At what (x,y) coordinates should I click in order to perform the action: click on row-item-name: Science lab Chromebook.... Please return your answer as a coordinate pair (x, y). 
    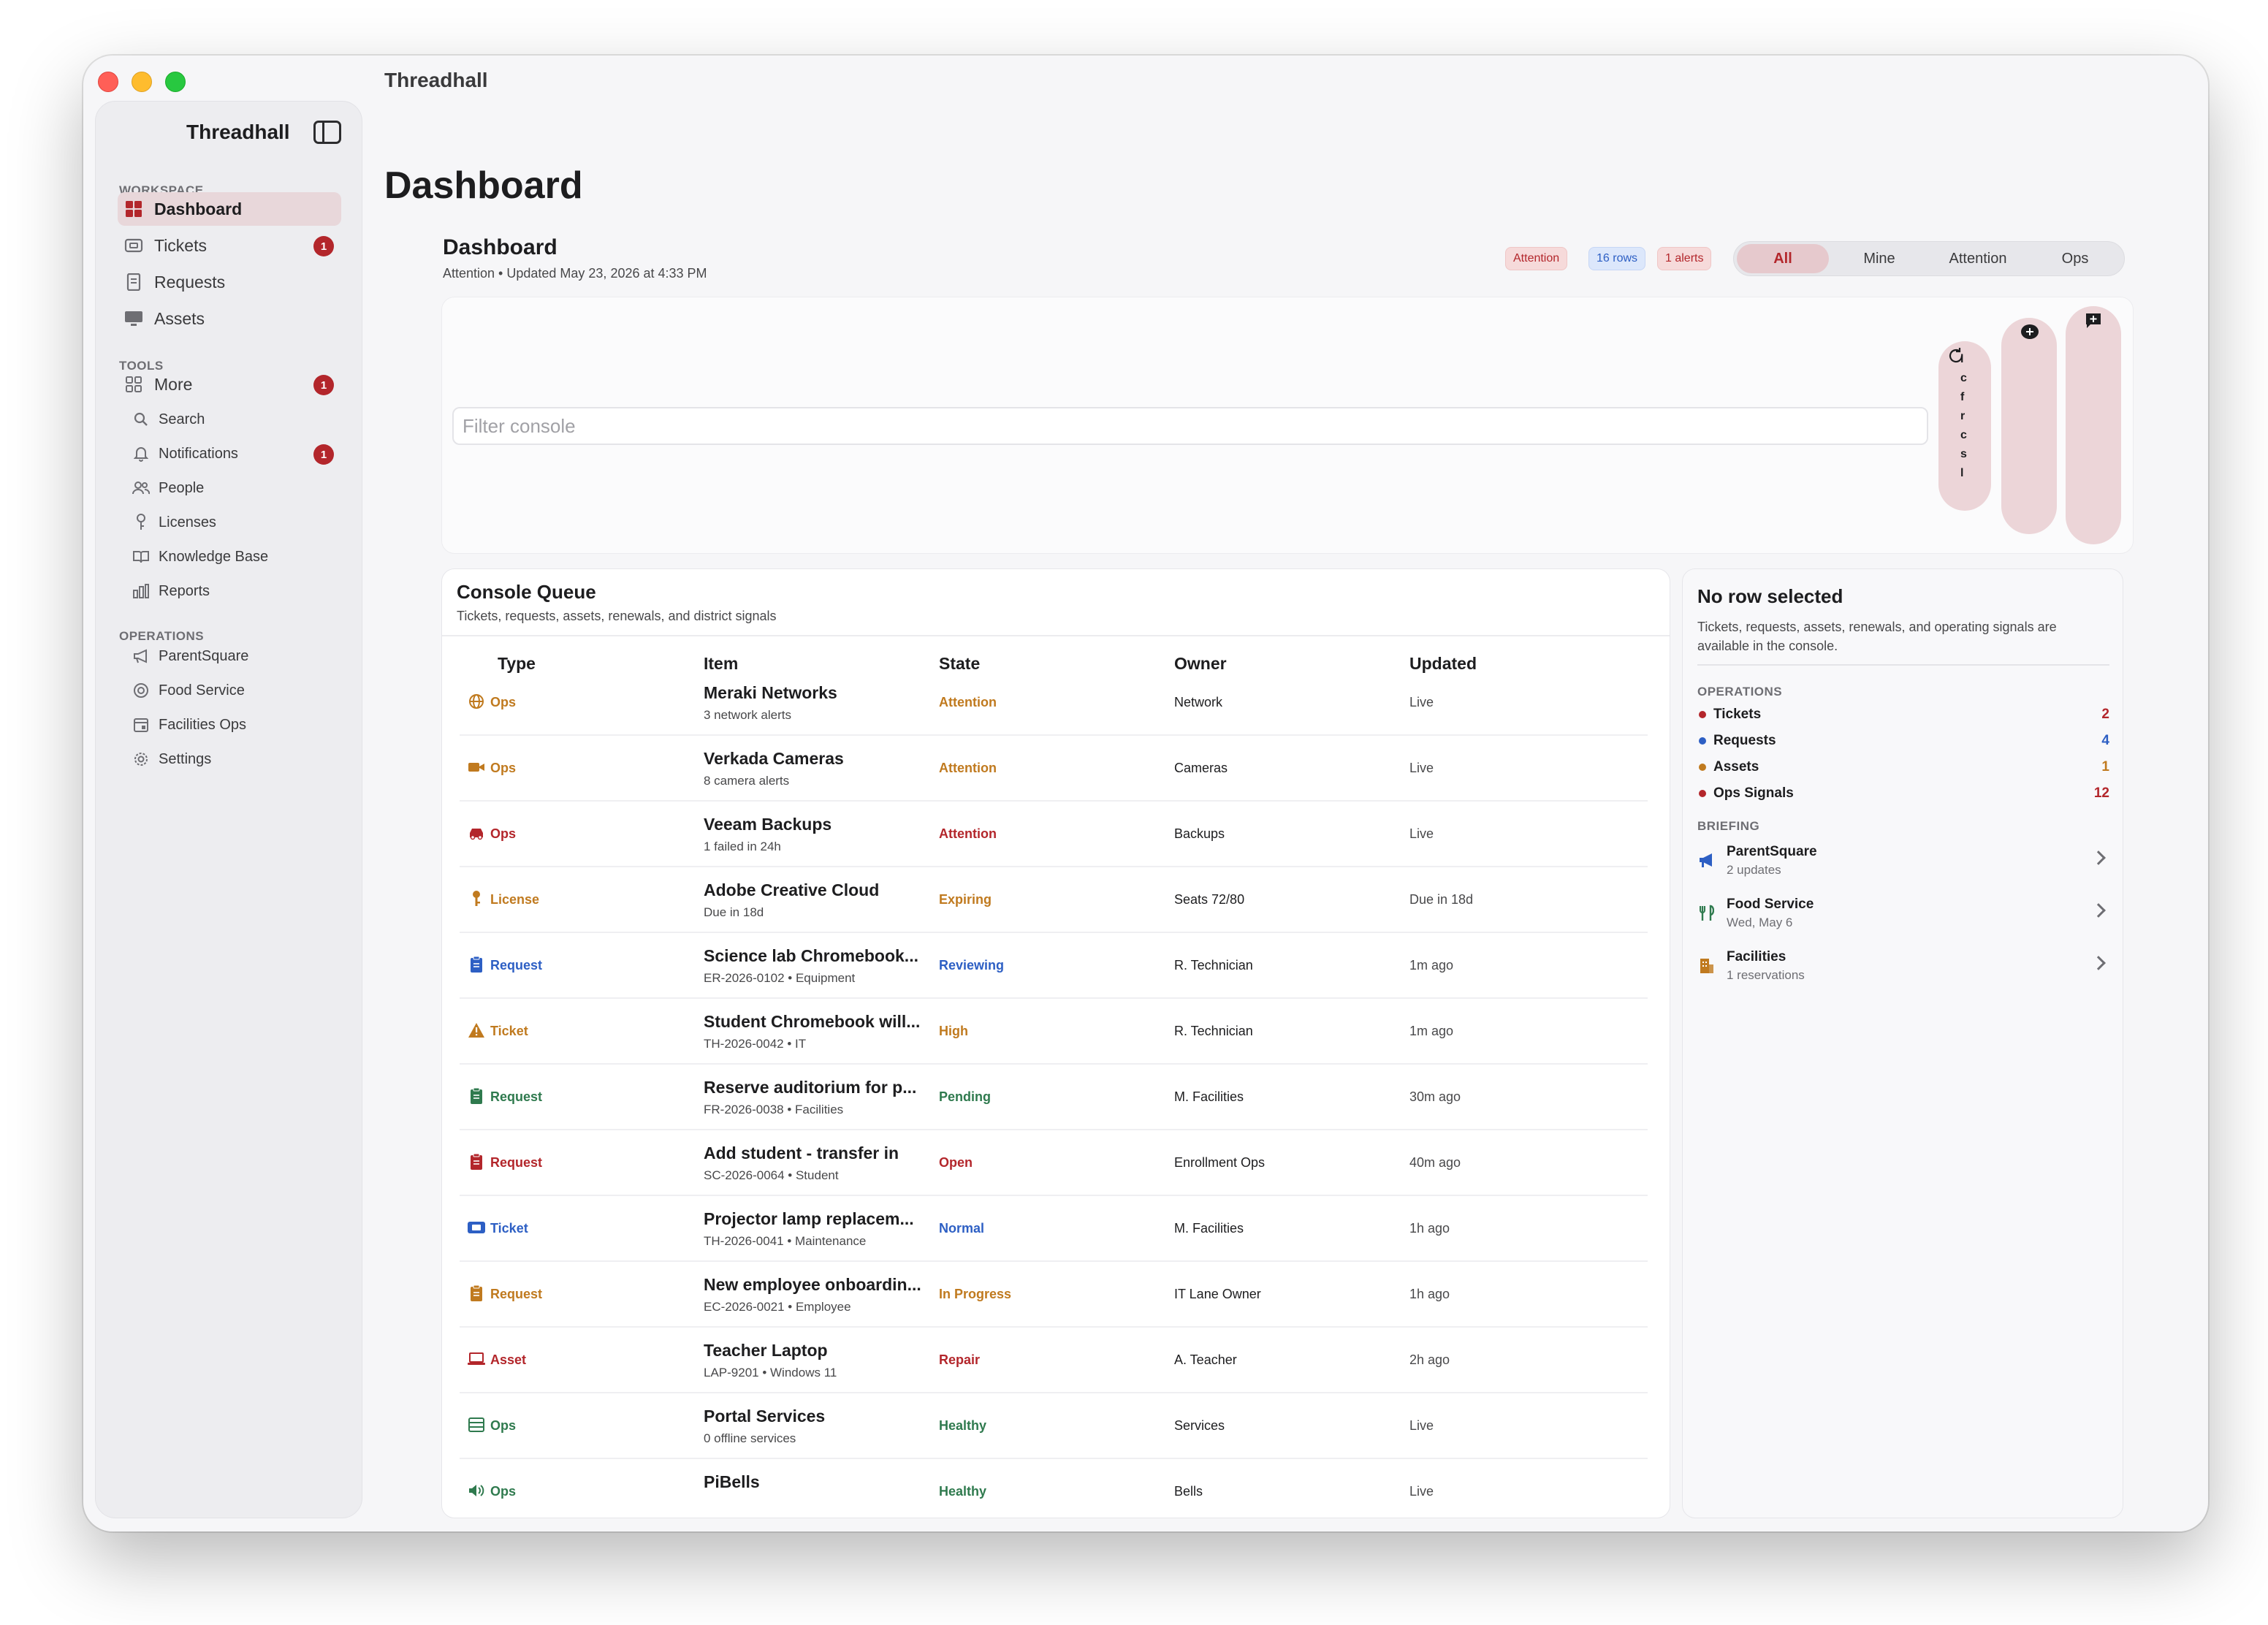
    Looking at the image, I should click on (811, 955).